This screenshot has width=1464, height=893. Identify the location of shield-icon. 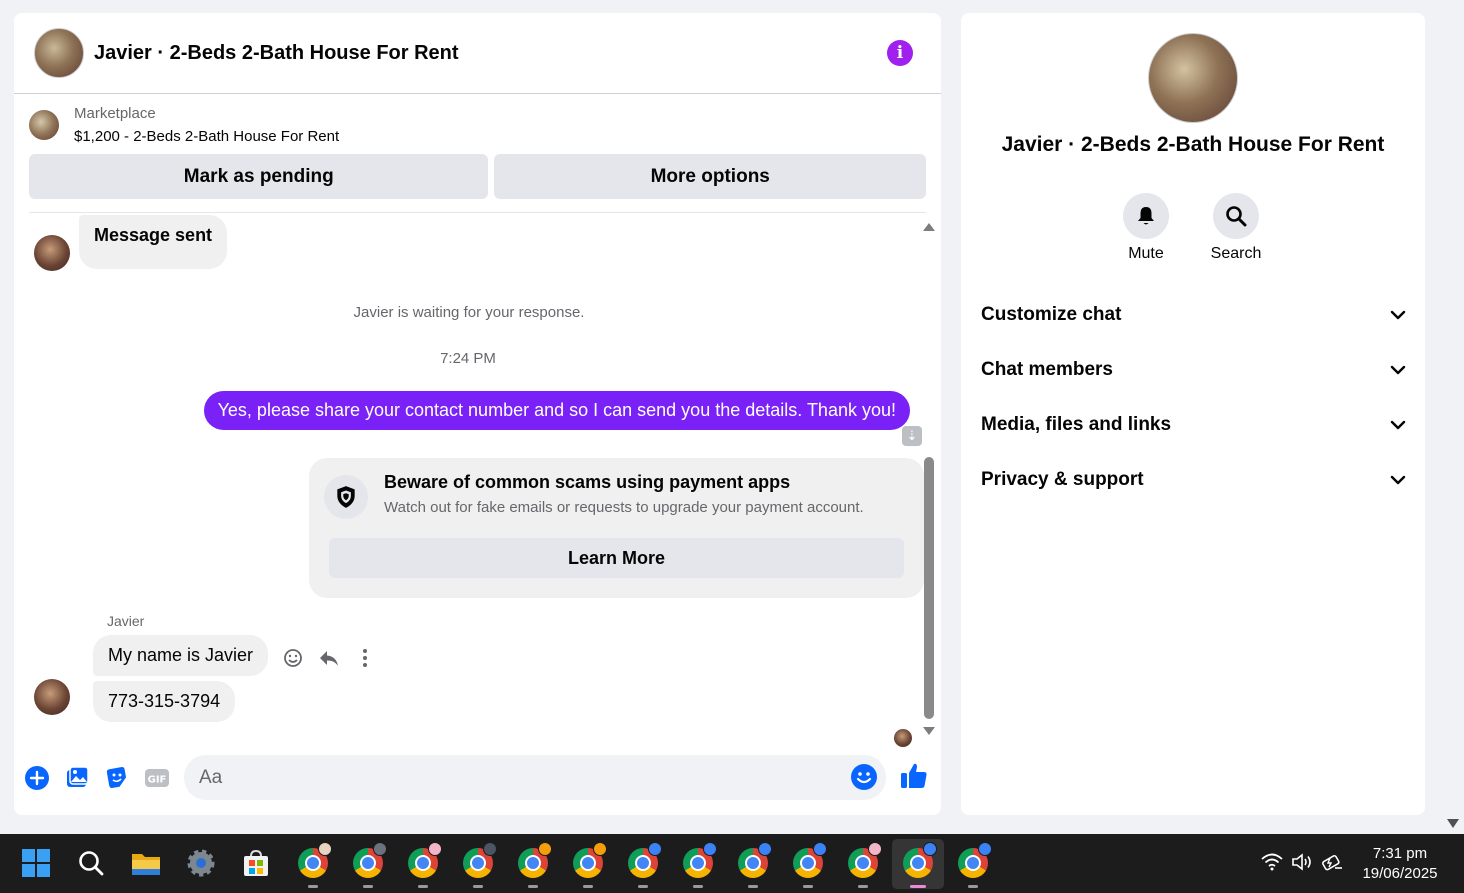
(346, 497).